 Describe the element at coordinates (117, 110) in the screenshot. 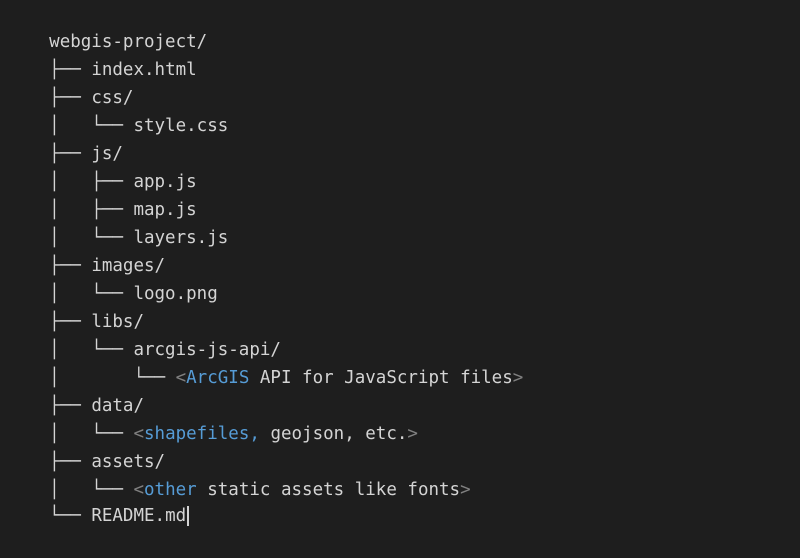

I see `tree-line: │ └── style.css` at that location.